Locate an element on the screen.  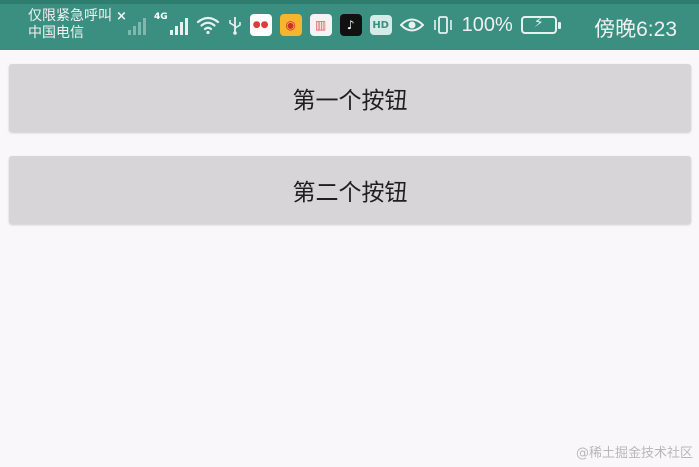
book-icon: ▥ is located at coordinates (320, 25).